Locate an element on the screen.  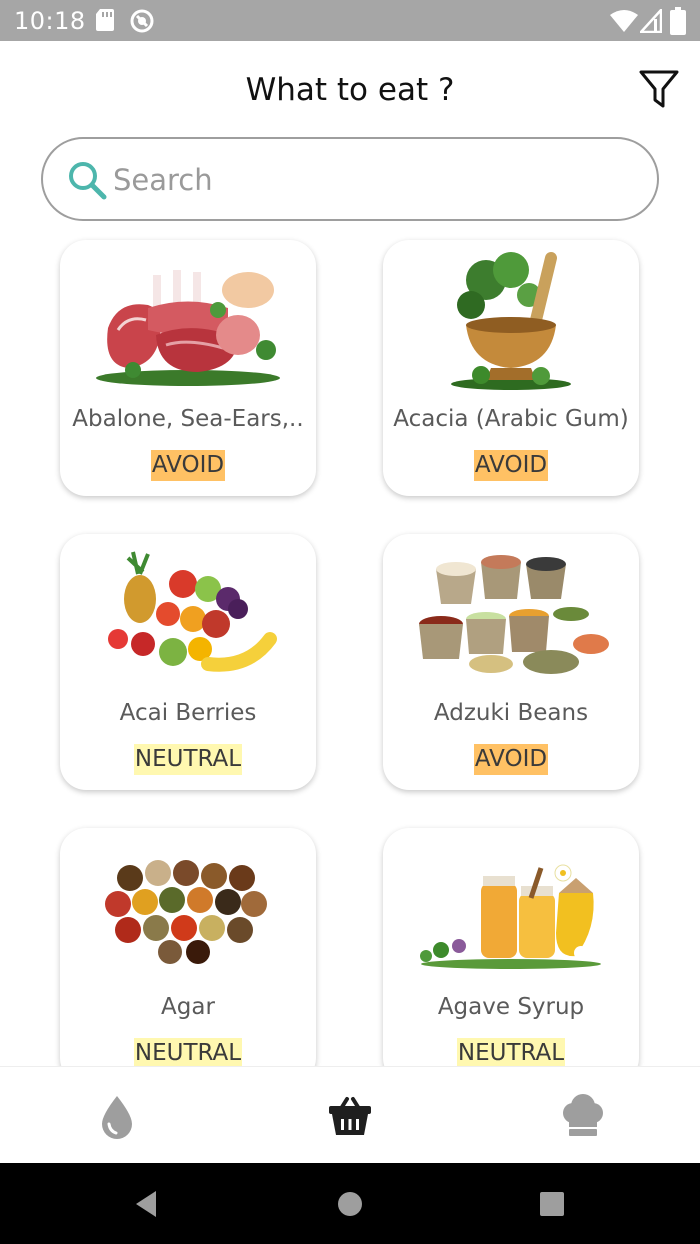
filter-button is located at coordinates (659, 89).